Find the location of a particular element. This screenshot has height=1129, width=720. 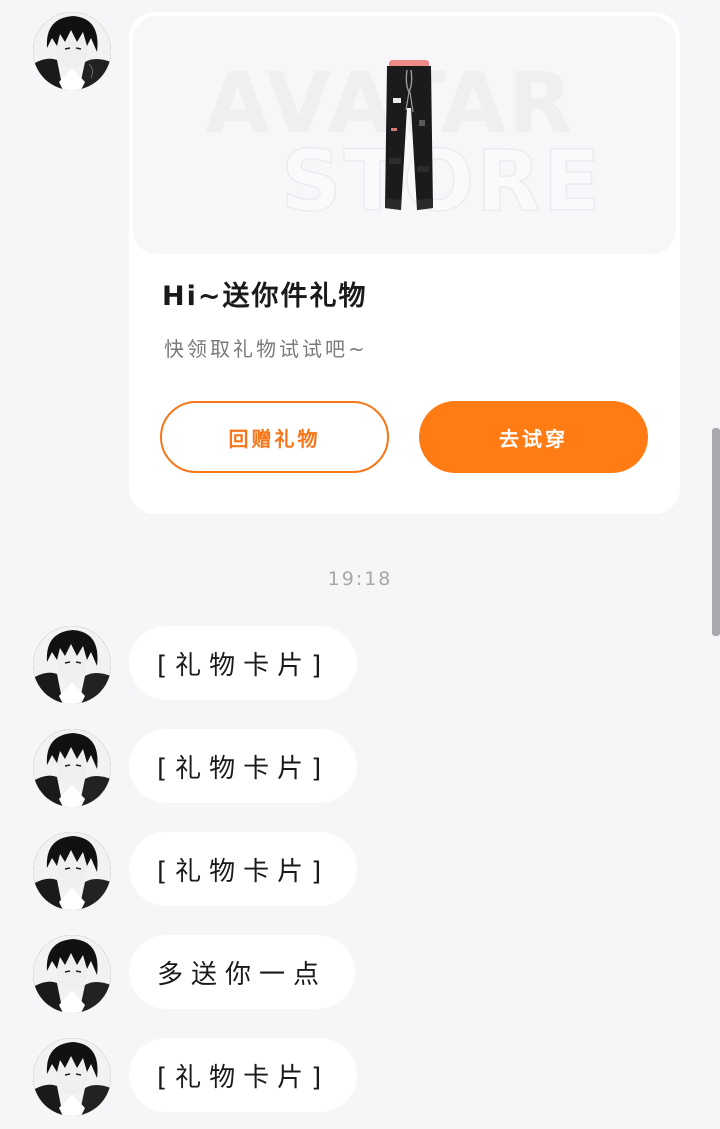

message-bubble: 多送你一点 is located at coordinates (242, 972).